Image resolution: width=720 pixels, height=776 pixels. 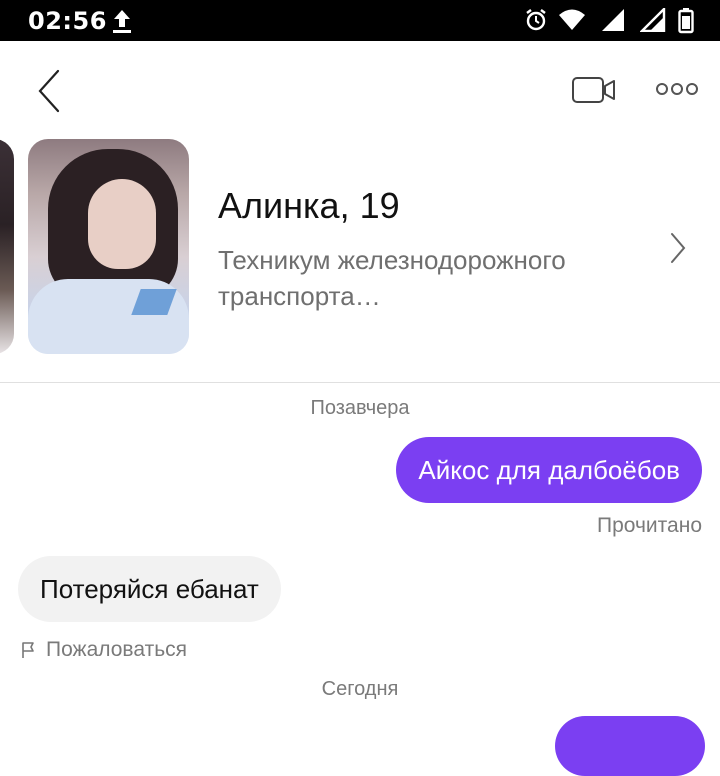 I want to click on read-status: Прочитано, so click(x=649, y=525).